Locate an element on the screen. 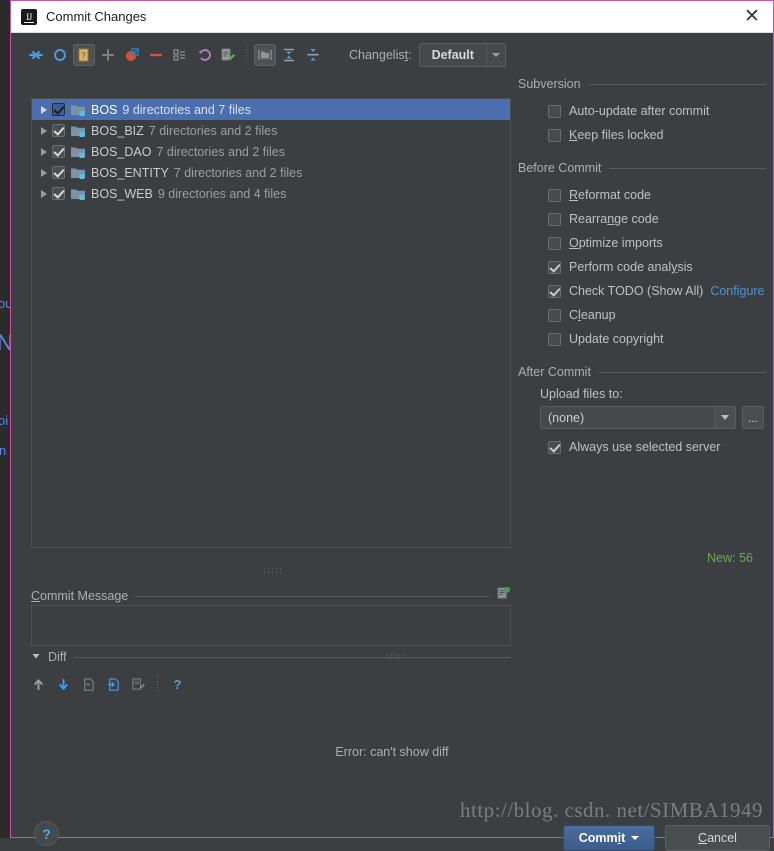 The image size is (774, 851). option-cleanup: Cleanup is located at coordinates (642, 315).